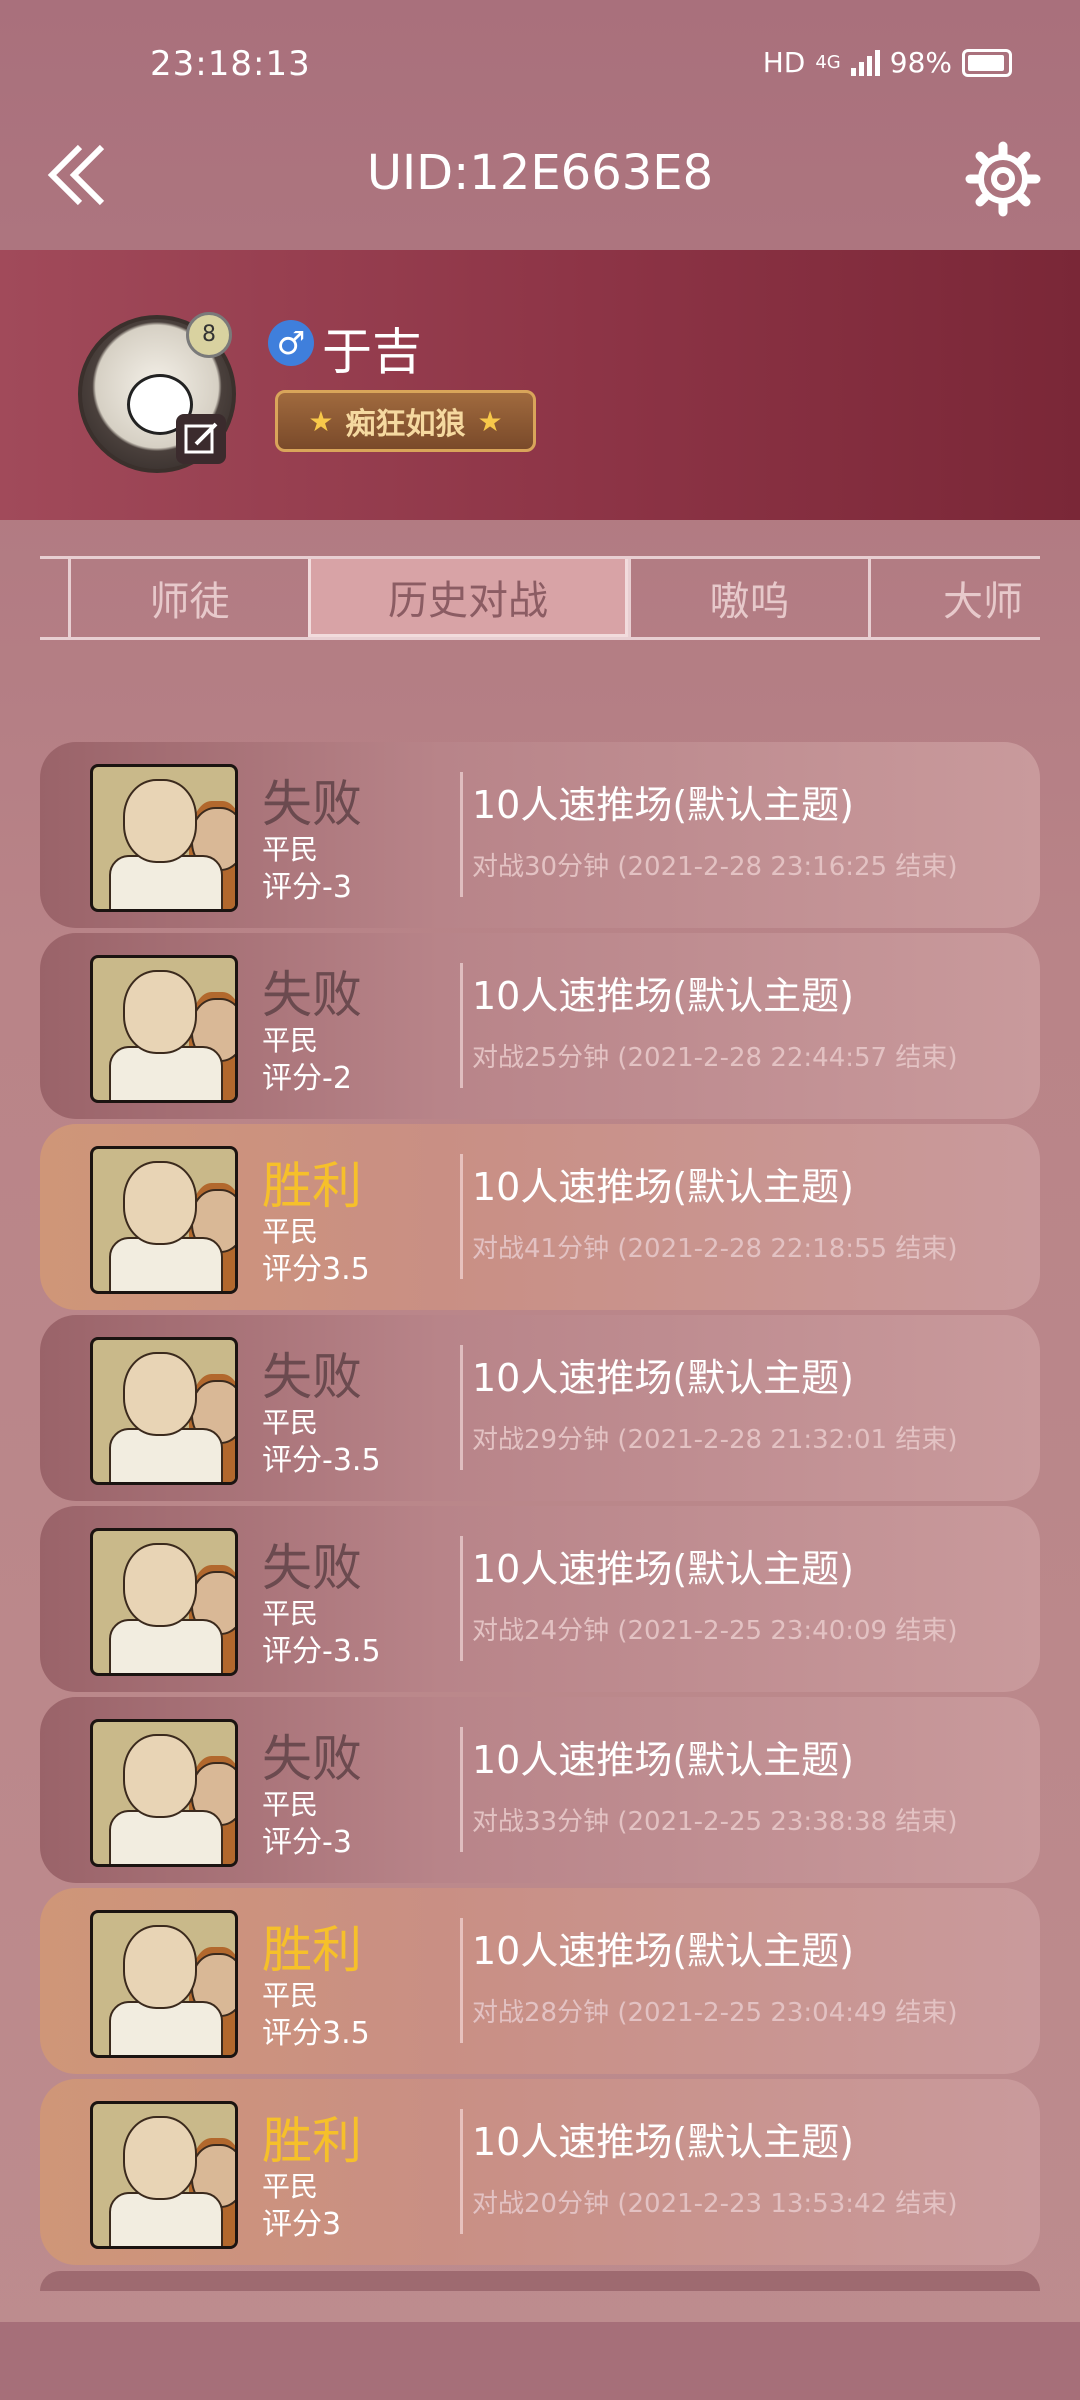  Describe the element at coordinates (54, 598) in the screenshot. I see `tab-hidden` at that location.